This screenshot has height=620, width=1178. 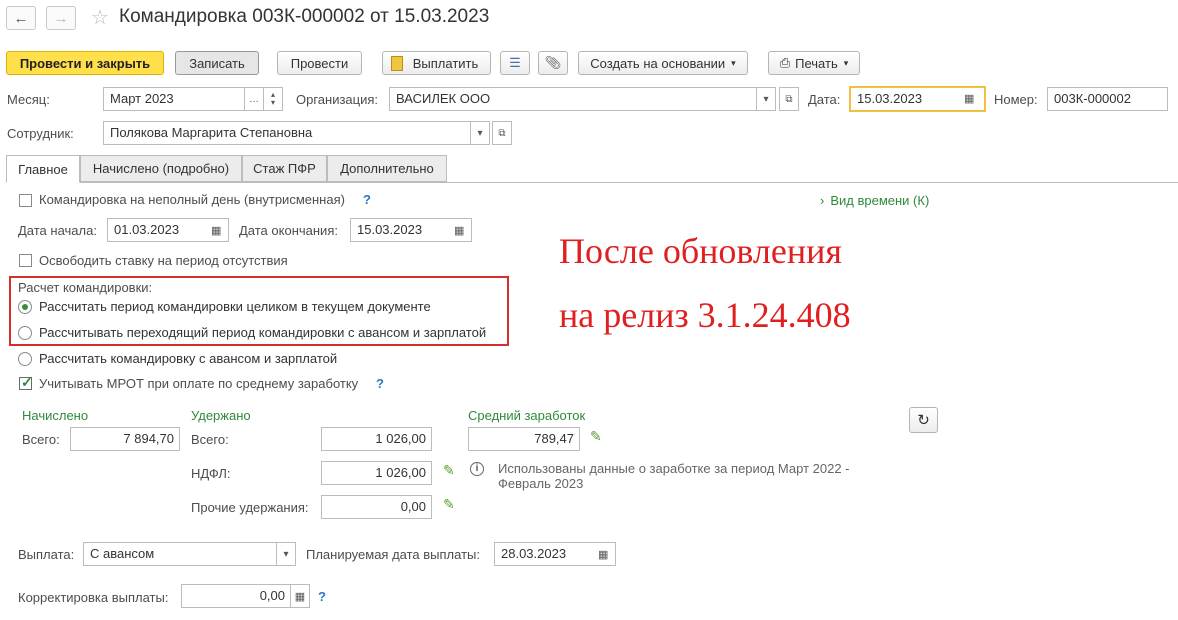 What do you see at coordinates (25, 260) in the screenshot?
I see `free-rate-checkbox` at bounding box center [25, 260].